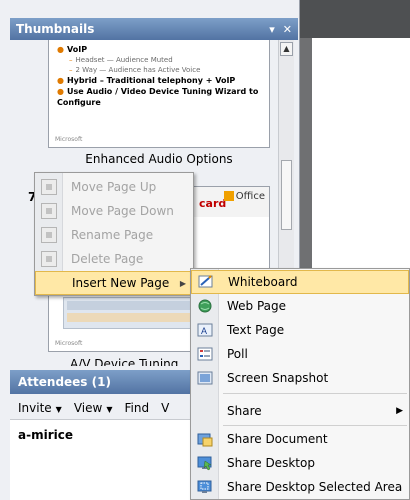  What do you see at coordinates (300, 282) in the screenshot?
I see `menu-item-whiteboard: Whiteboard` at bounding box center [300, 282].